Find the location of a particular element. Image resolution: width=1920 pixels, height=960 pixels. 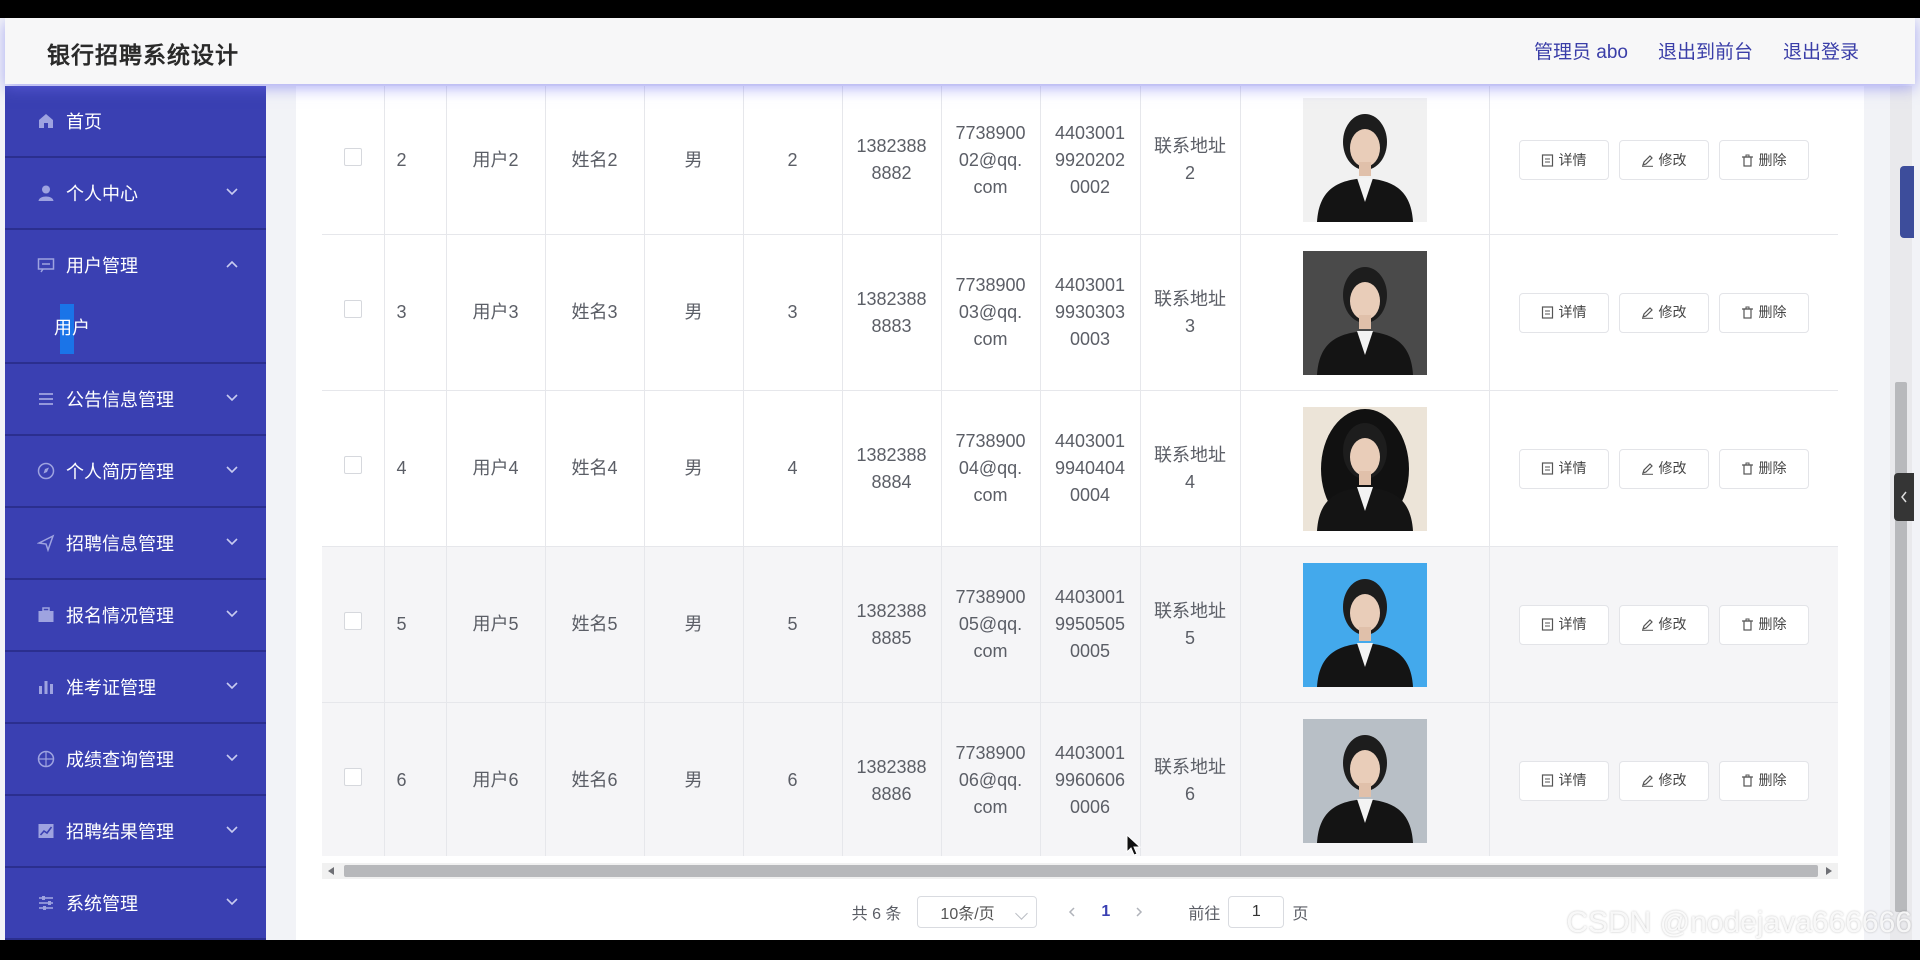

sidebar-item-recruit-result: 招聘结果管理 is located at coordinates (135, 832).